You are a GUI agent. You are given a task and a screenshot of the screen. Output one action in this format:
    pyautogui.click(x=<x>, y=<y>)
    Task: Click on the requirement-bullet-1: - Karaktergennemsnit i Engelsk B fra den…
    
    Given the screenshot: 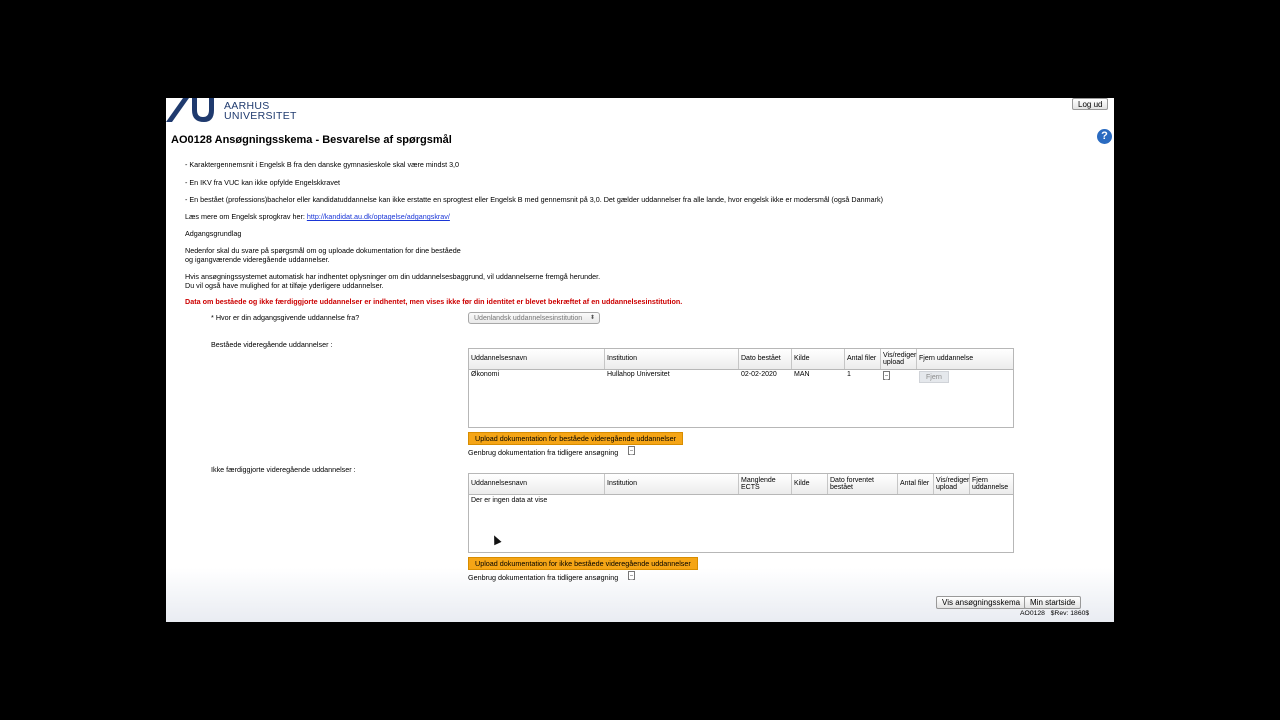 What is the action you would take?
    pyautogui.click(x=322, y=164)
    